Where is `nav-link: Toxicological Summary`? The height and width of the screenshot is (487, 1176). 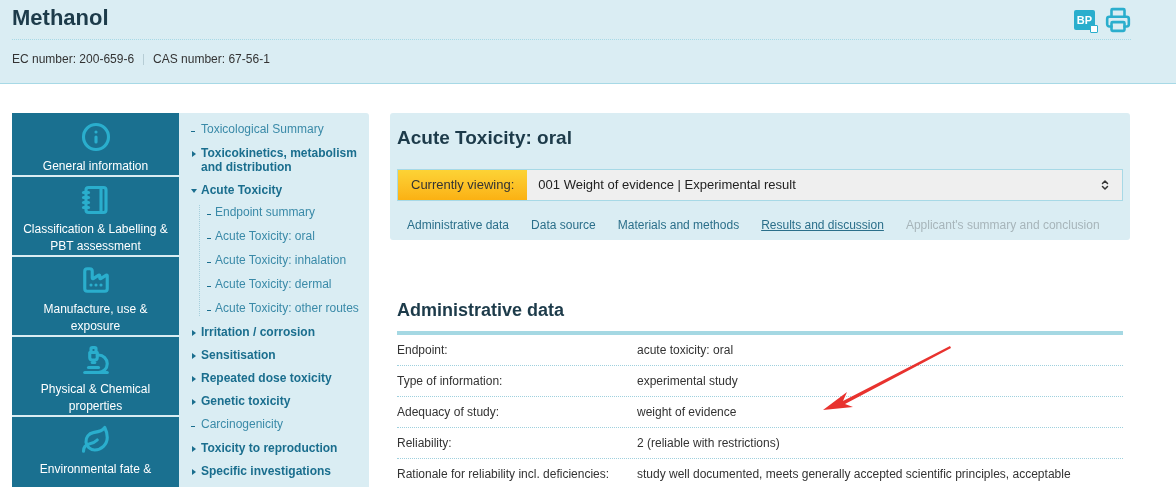
nav-link: Toxicological Summary is located at coordinates (262, 129).